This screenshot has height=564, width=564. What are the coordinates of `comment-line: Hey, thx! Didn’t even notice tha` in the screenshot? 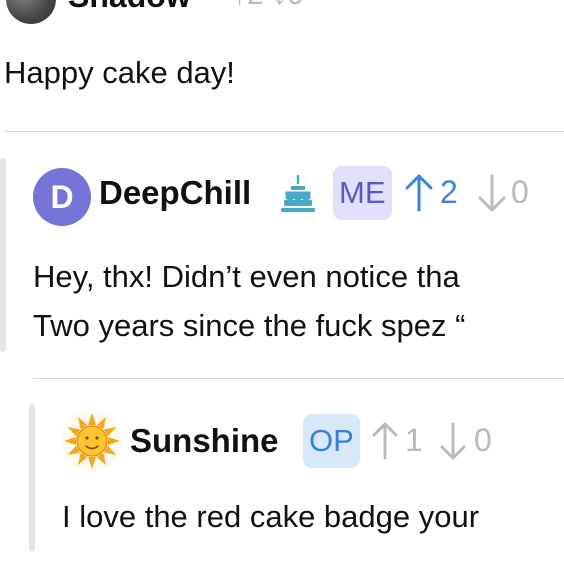 It's located at (246, 276).